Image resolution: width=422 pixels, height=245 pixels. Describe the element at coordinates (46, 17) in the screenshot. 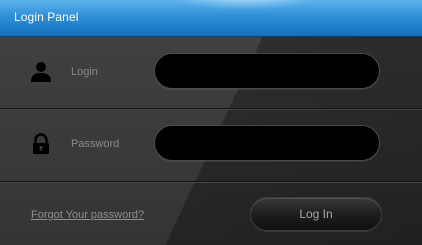

I see `panel-title: Login Panel` at that location.